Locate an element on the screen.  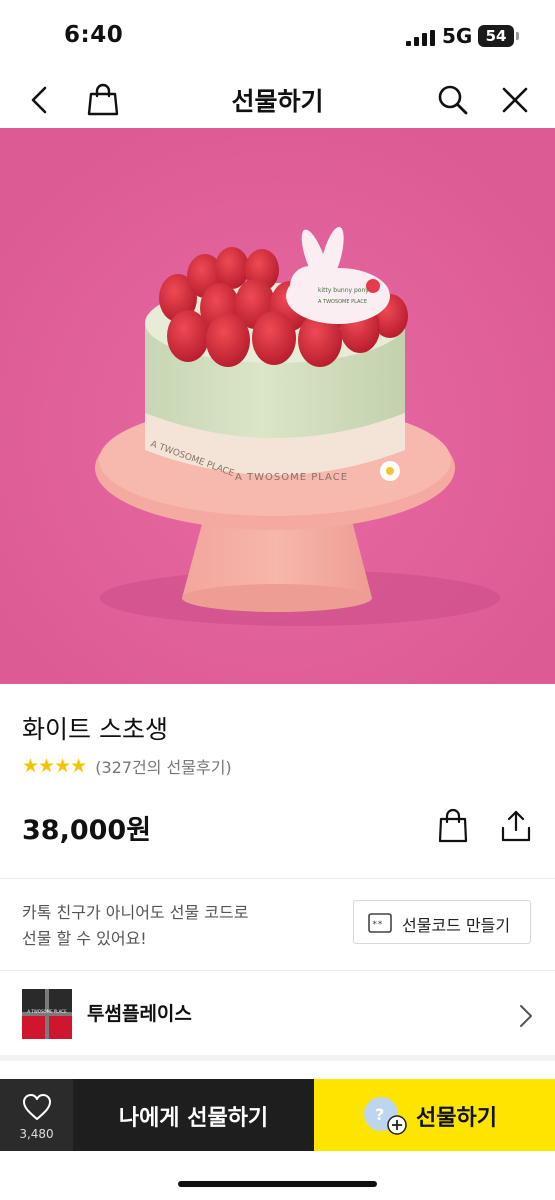
promo-line-1: 카톡 친구가 아니어도 선물 코드로 is located at coordinates (135, 912).